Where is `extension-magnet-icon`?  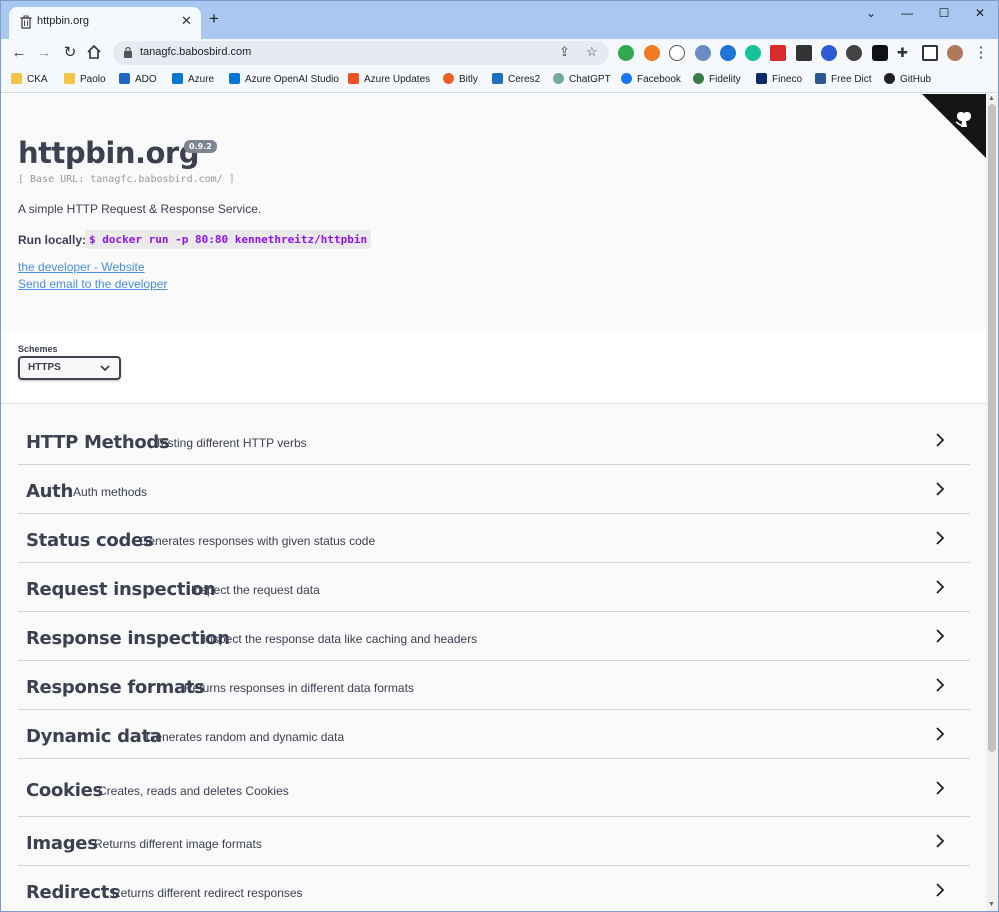
extension-magnet-icon is located at coordinates (880, 53).